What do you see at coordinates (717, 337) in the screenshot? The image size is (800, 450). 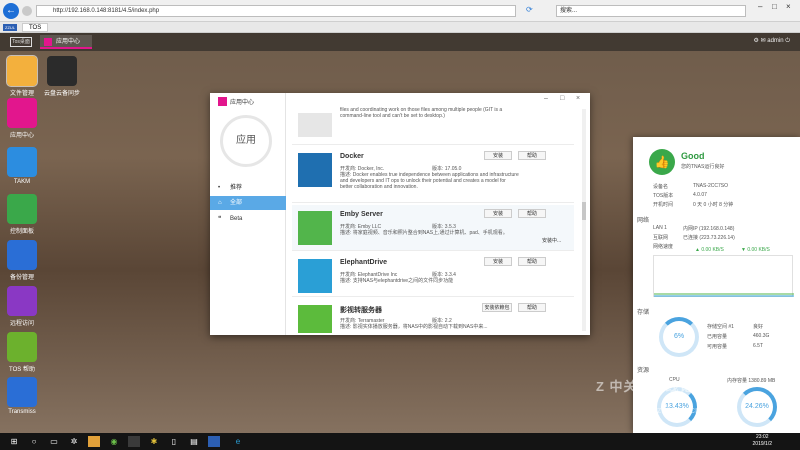 I see `storage-label: 已用容量` at bounding box center [717, 337].